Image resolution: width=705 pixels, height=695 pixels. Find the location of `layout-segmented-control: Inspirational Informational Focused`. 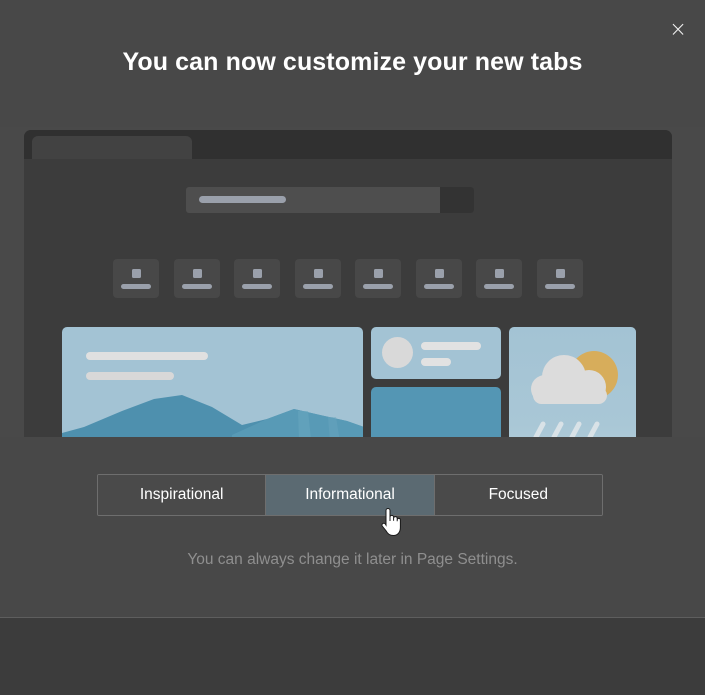

layout-segmented-control: Inspirational Informational Focused is located at coordinates (350, 495).